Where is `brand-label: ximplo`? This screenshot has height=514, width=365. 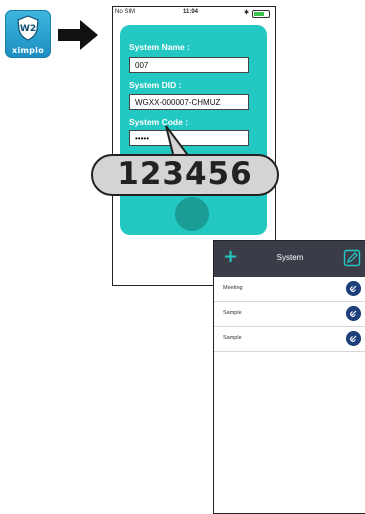
brand-label: ximplo is located at coordinates (27, 50).